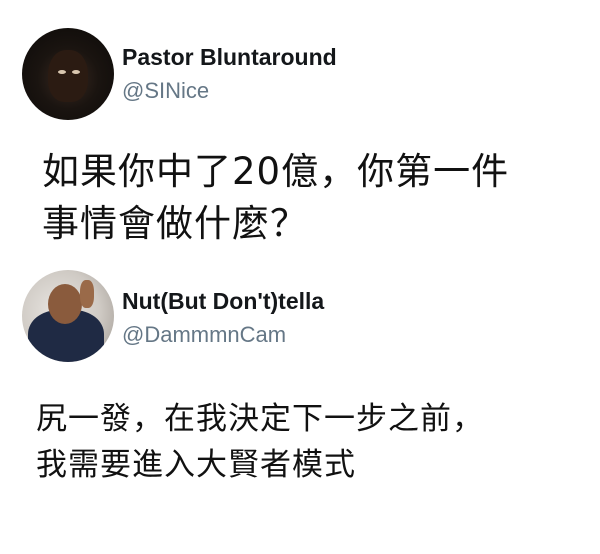  What do you see at coordinates (223, 301) in the screenshot?
I see `display-name: Nut(But Don't)tella` at bounding box center [223, 301].